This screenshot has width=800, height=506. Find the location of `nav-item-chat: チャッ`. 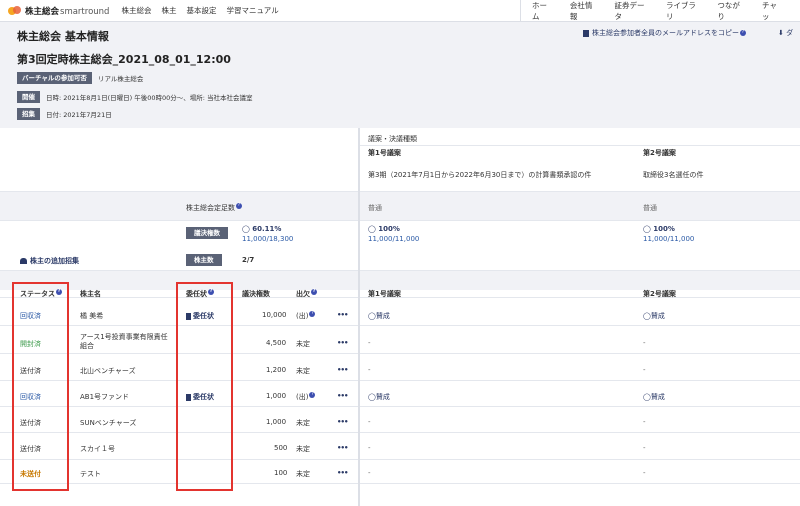

nav-item-chat: チャッ is located at coordinates (772, 11).